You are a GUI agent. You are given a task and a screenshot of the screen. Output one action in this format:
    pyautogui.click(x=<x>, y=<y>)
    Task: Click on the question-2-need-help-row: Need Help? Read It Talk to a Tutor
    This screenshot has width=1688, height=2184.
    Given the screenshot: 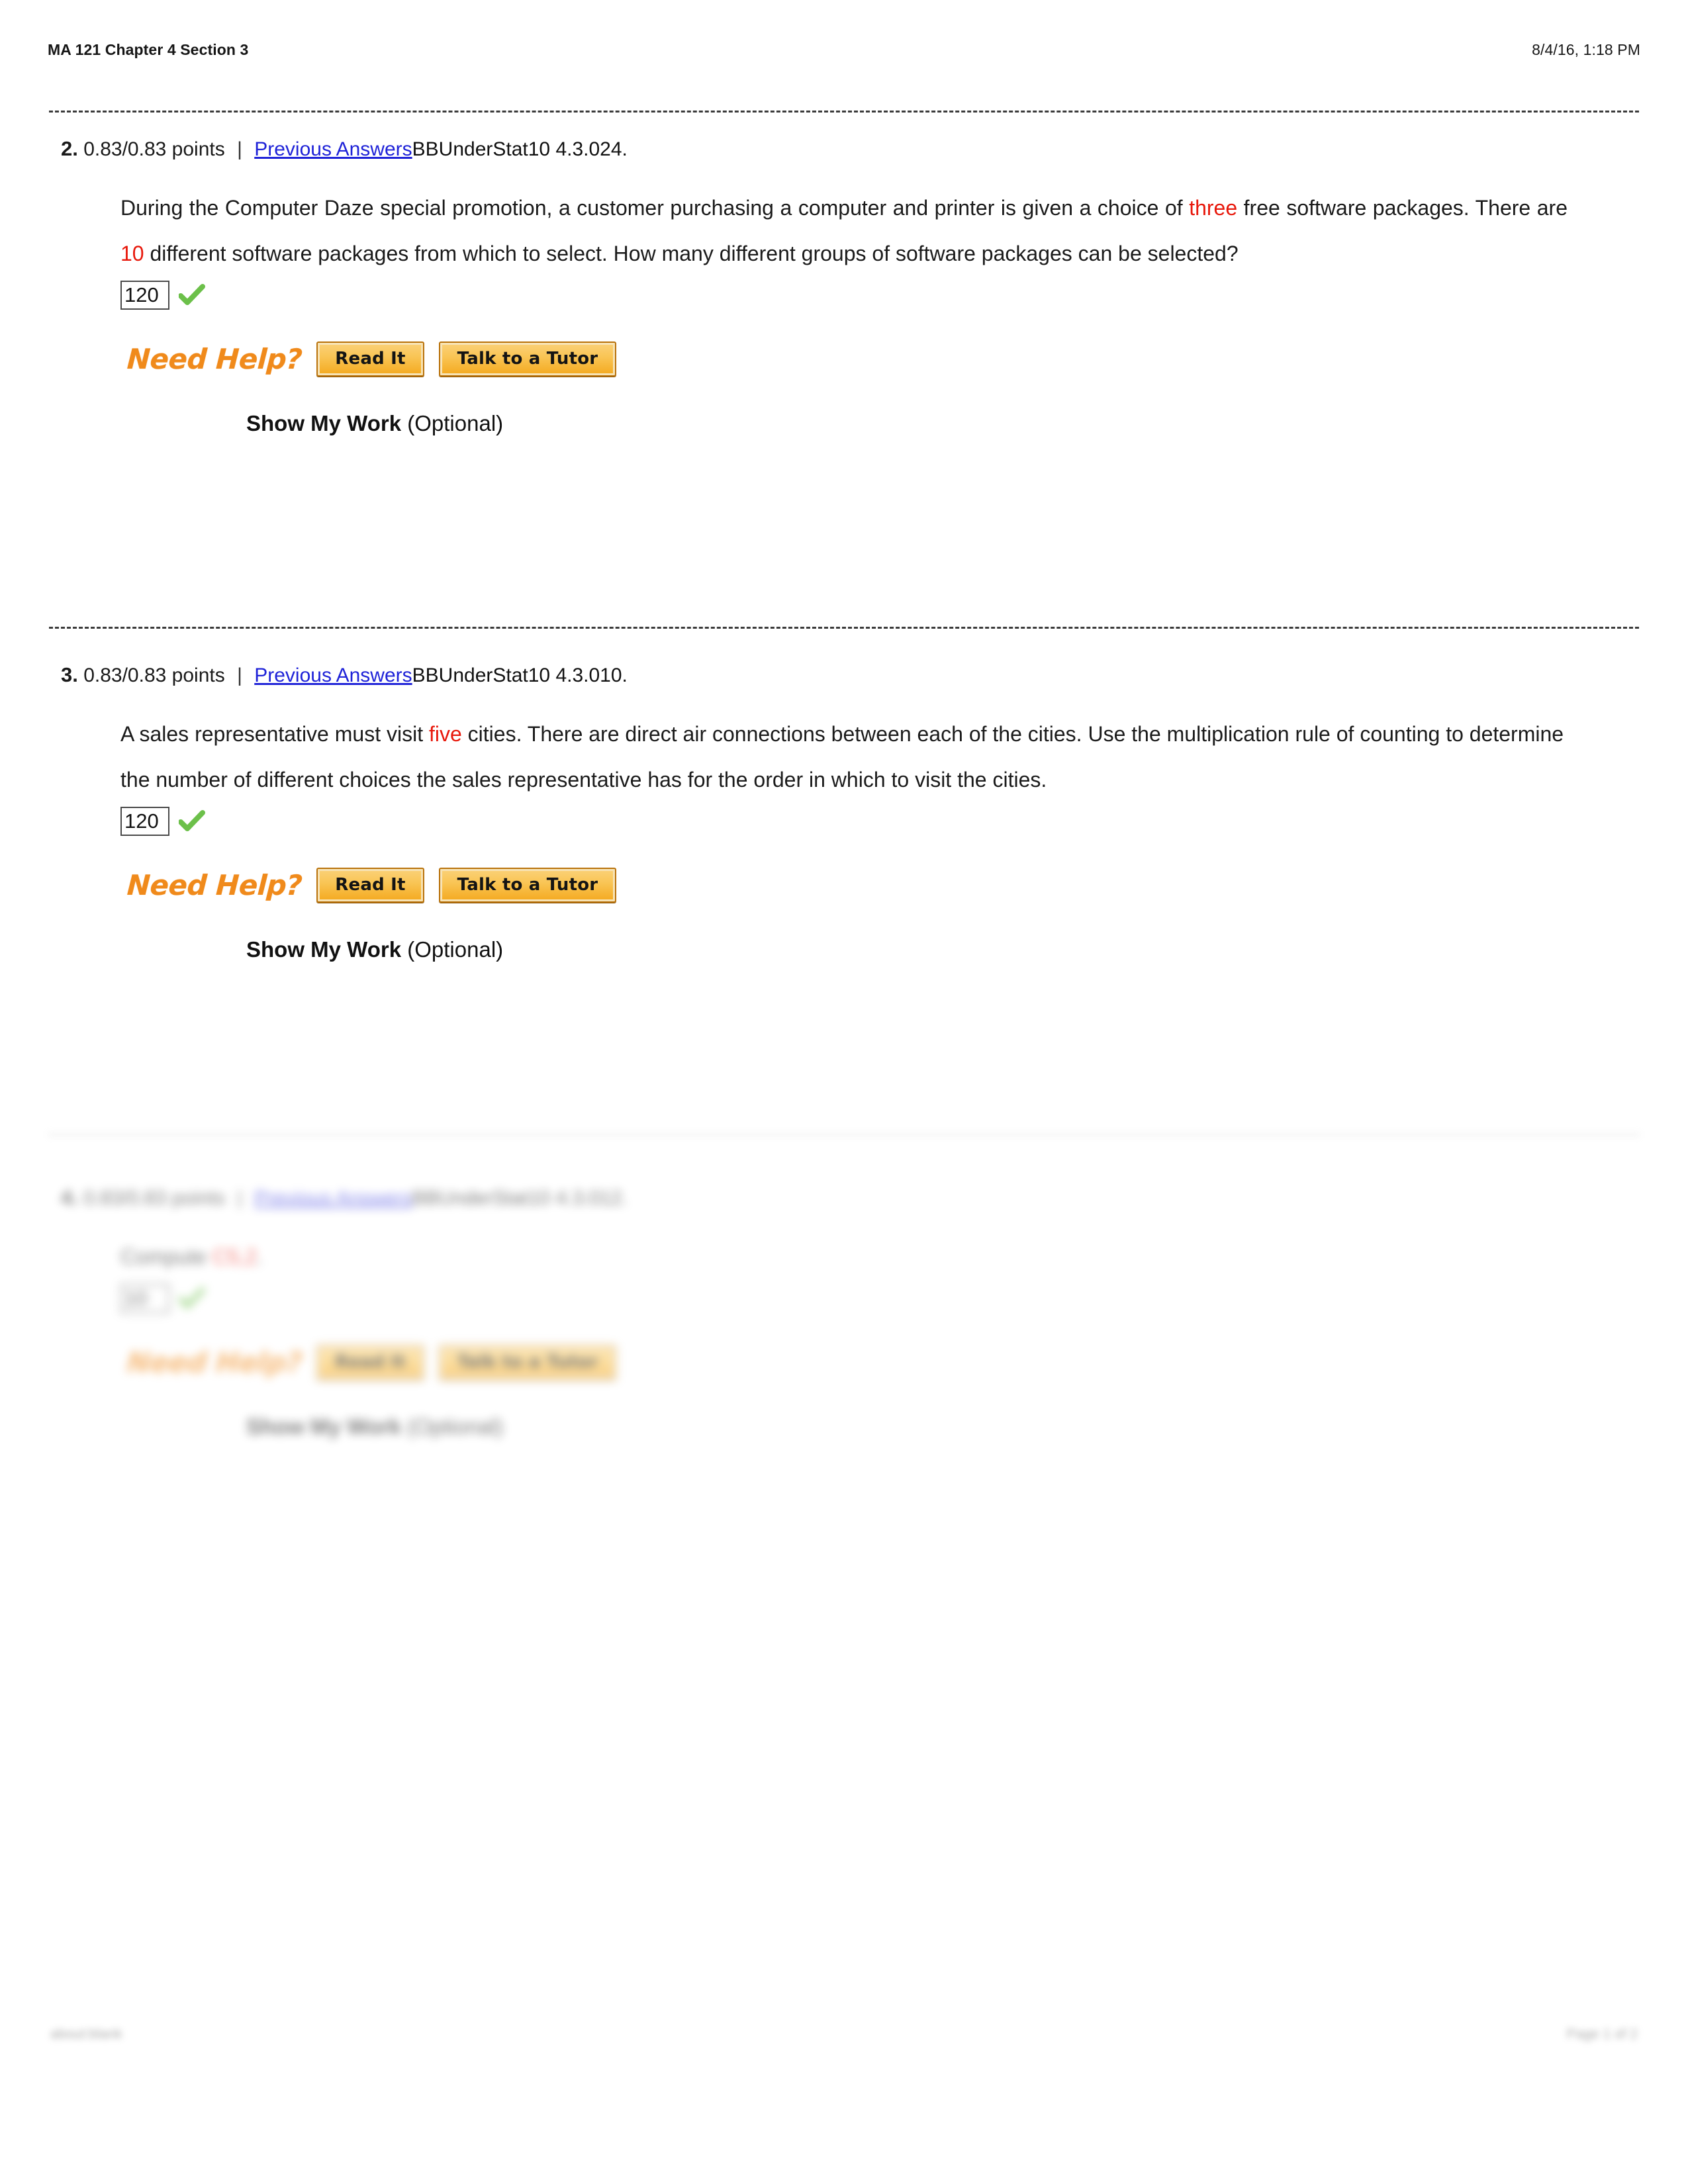 What is the action you would take?
    pyautogui.click(x=844, y=359)
    